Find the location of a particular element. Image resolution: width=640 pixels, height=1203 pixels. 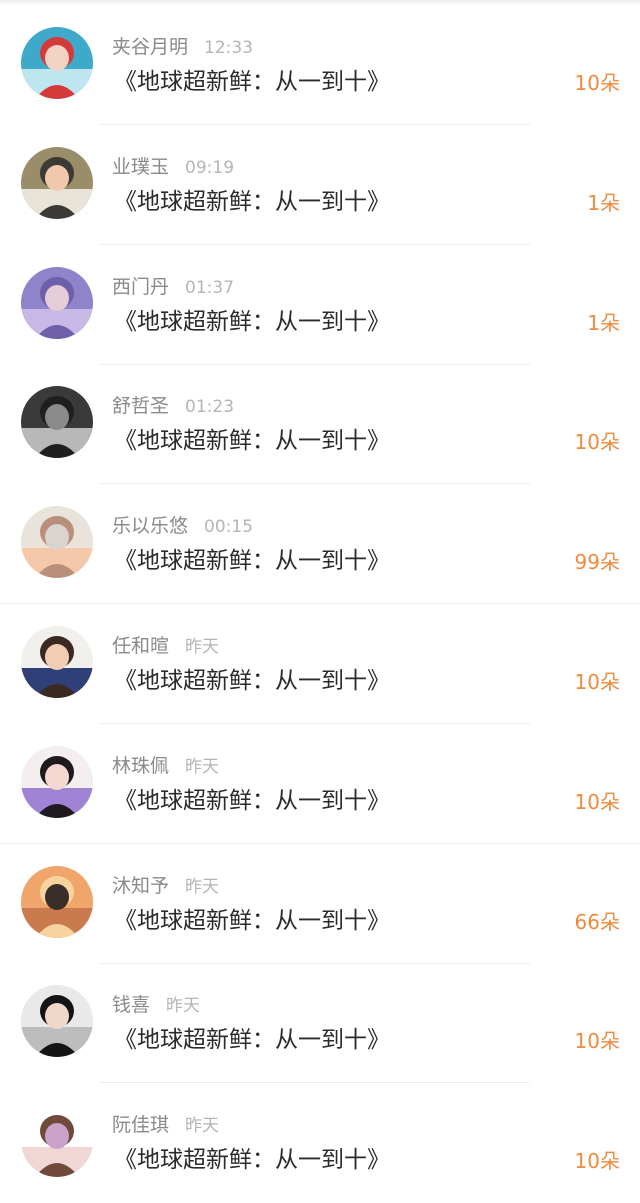

sender-name: 舒哲圣 is located at coordinates (141, 406).